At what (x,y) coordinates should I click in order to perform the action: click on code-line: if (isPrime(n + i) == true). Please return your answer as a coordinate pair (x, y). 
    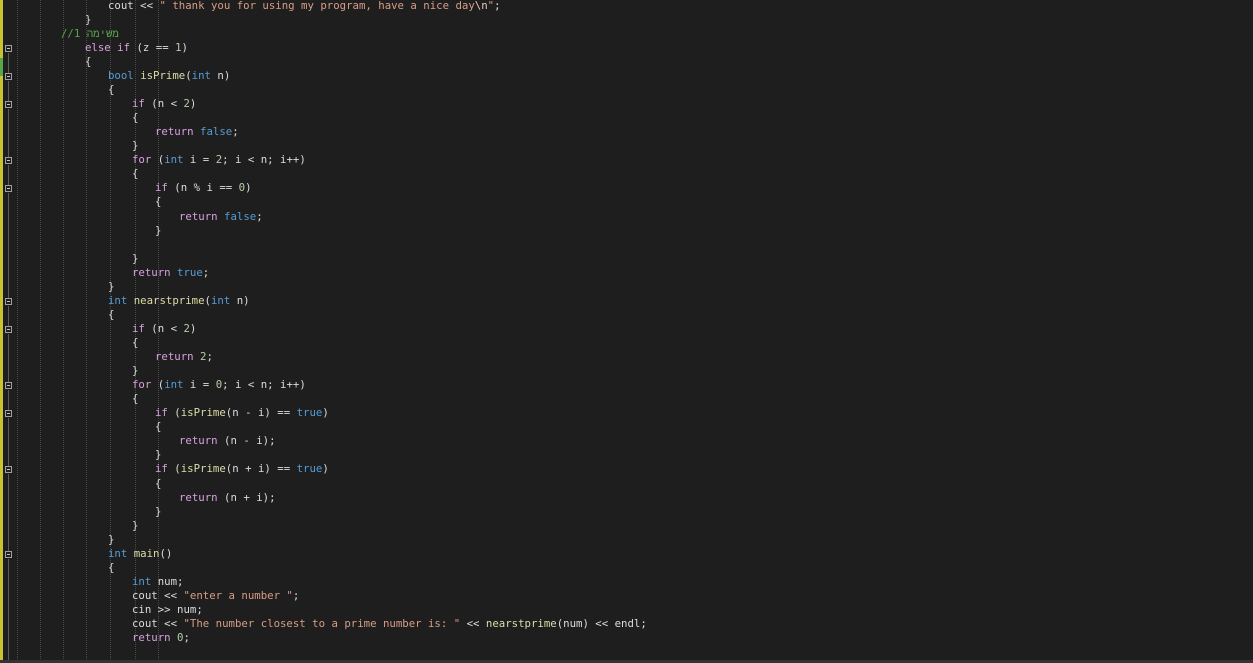
    Looking at the image, I should click on (242, 469).